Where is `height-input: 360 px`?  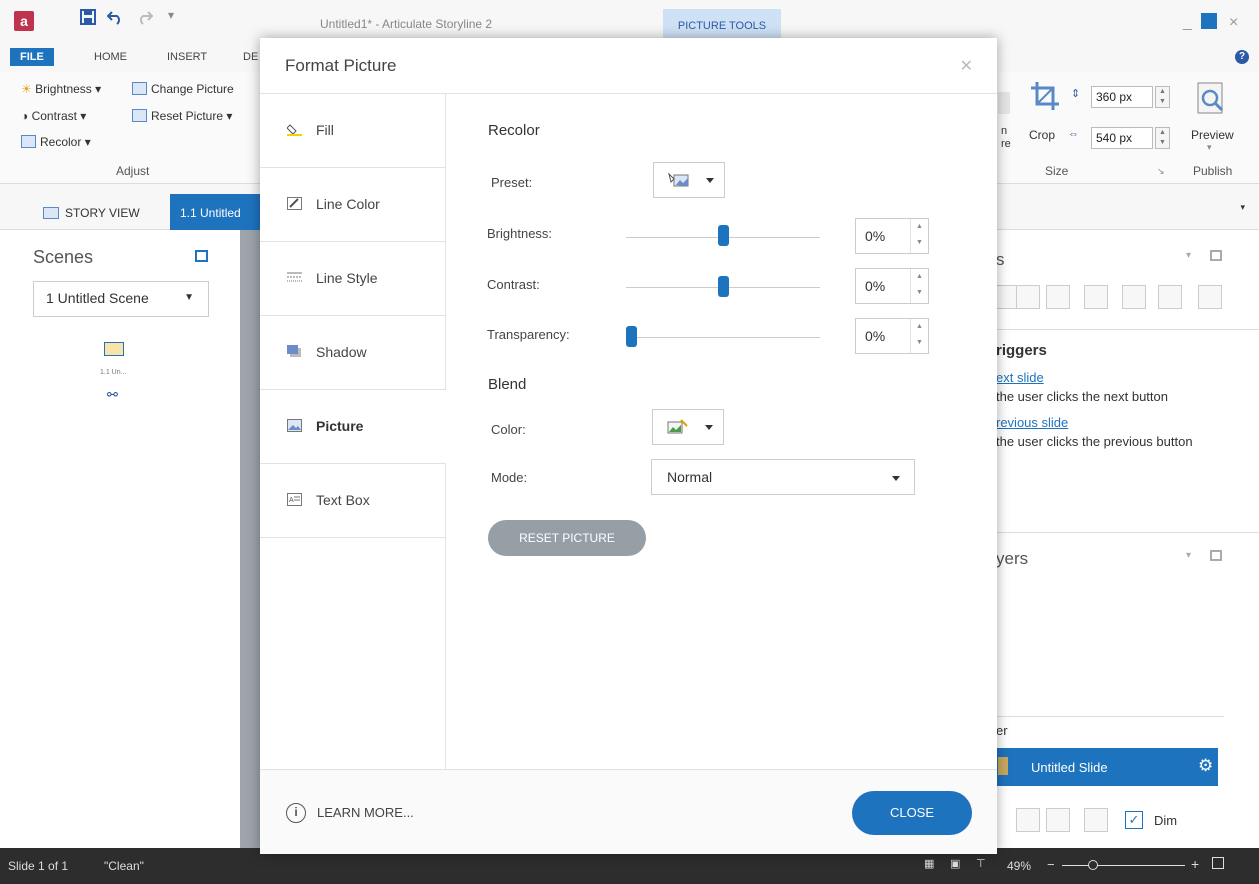
height-input: 360 px is located at coordinates (1122, 97).